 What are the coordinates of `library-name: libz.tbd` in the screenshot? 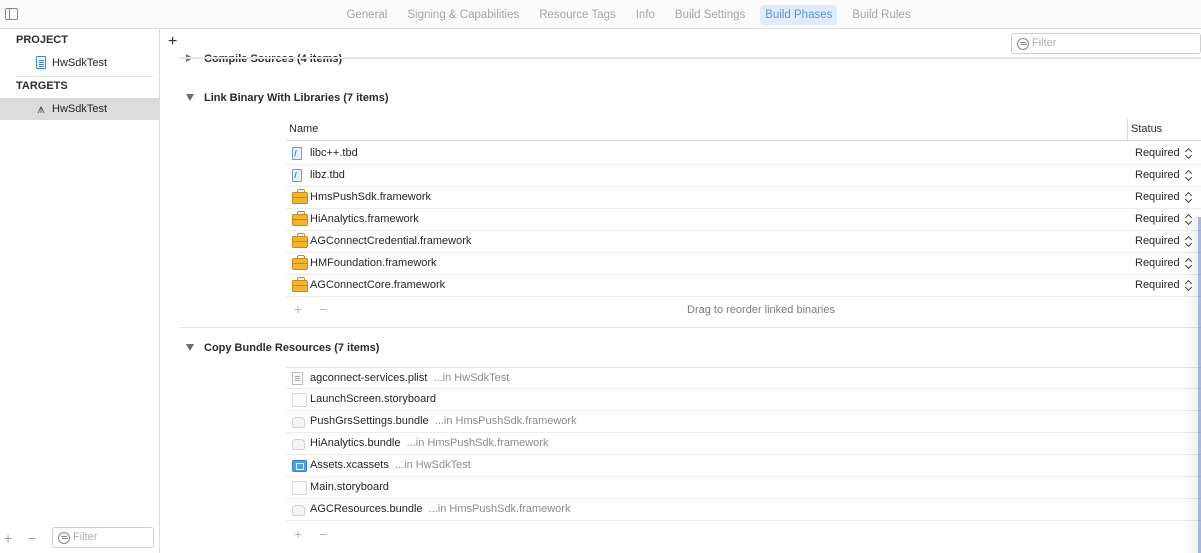 It's located at (327, 175).